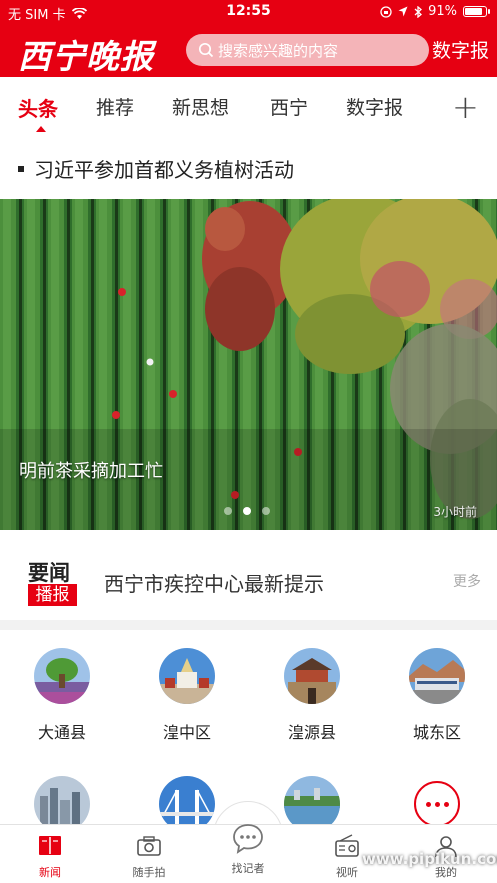 The image size is (497, 883). What do you see at coordinates (115, 106) in the screenshot?
I see `tab-recommend: 推荐` at bounding box center [115, 106].